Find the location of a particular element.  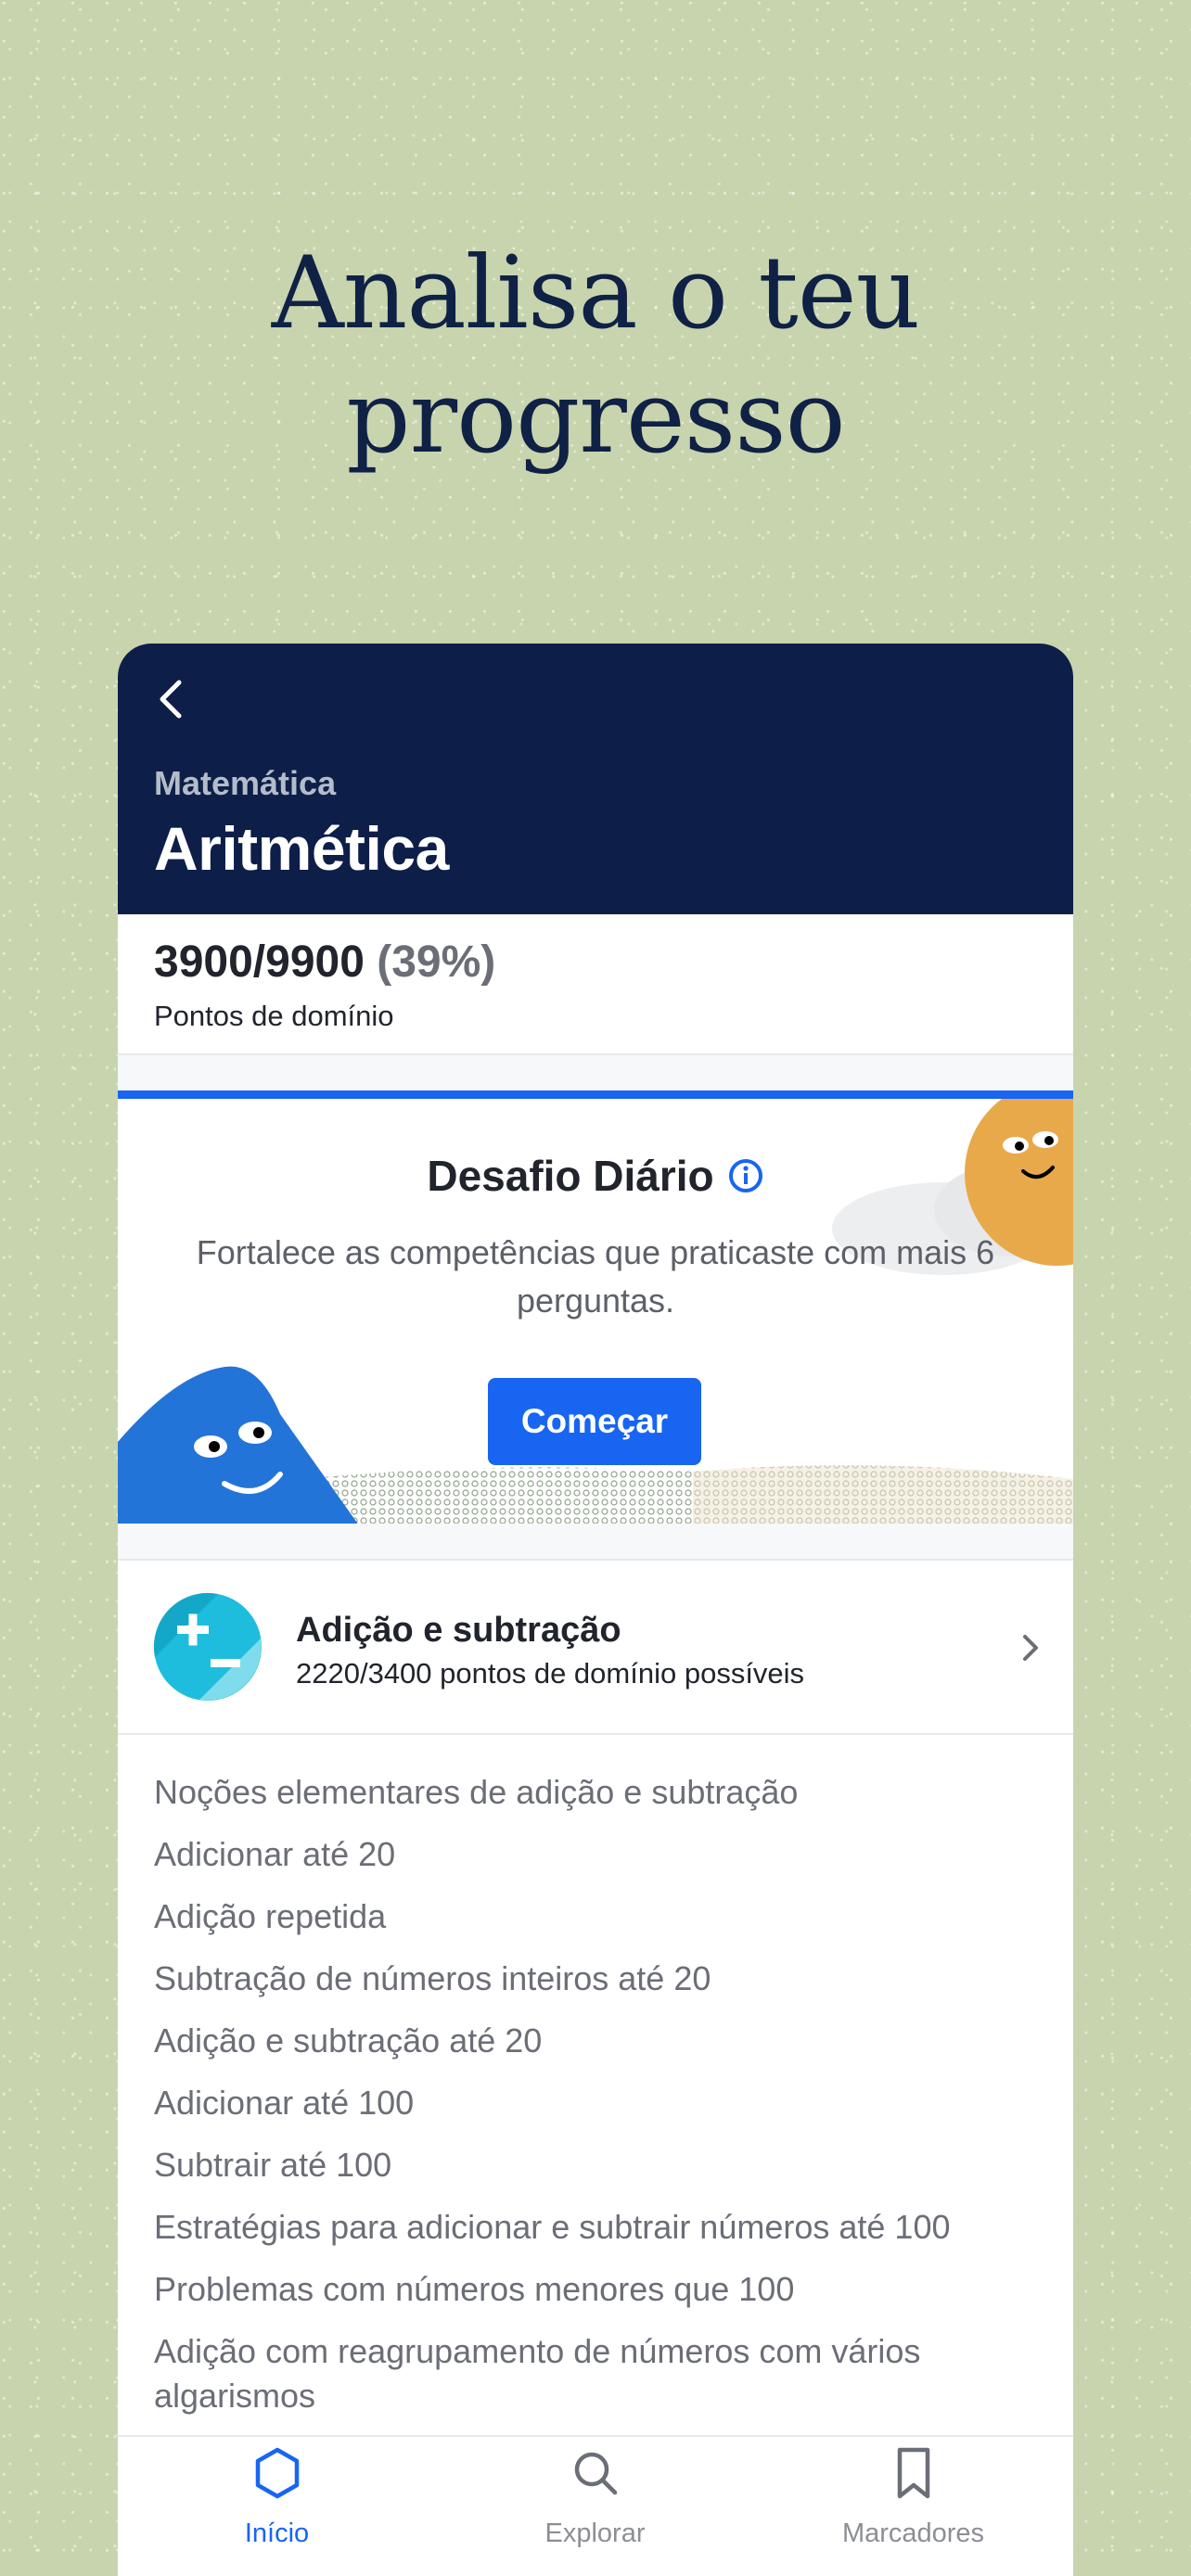

bookmark-icon is located at coordinates (913, 2473).